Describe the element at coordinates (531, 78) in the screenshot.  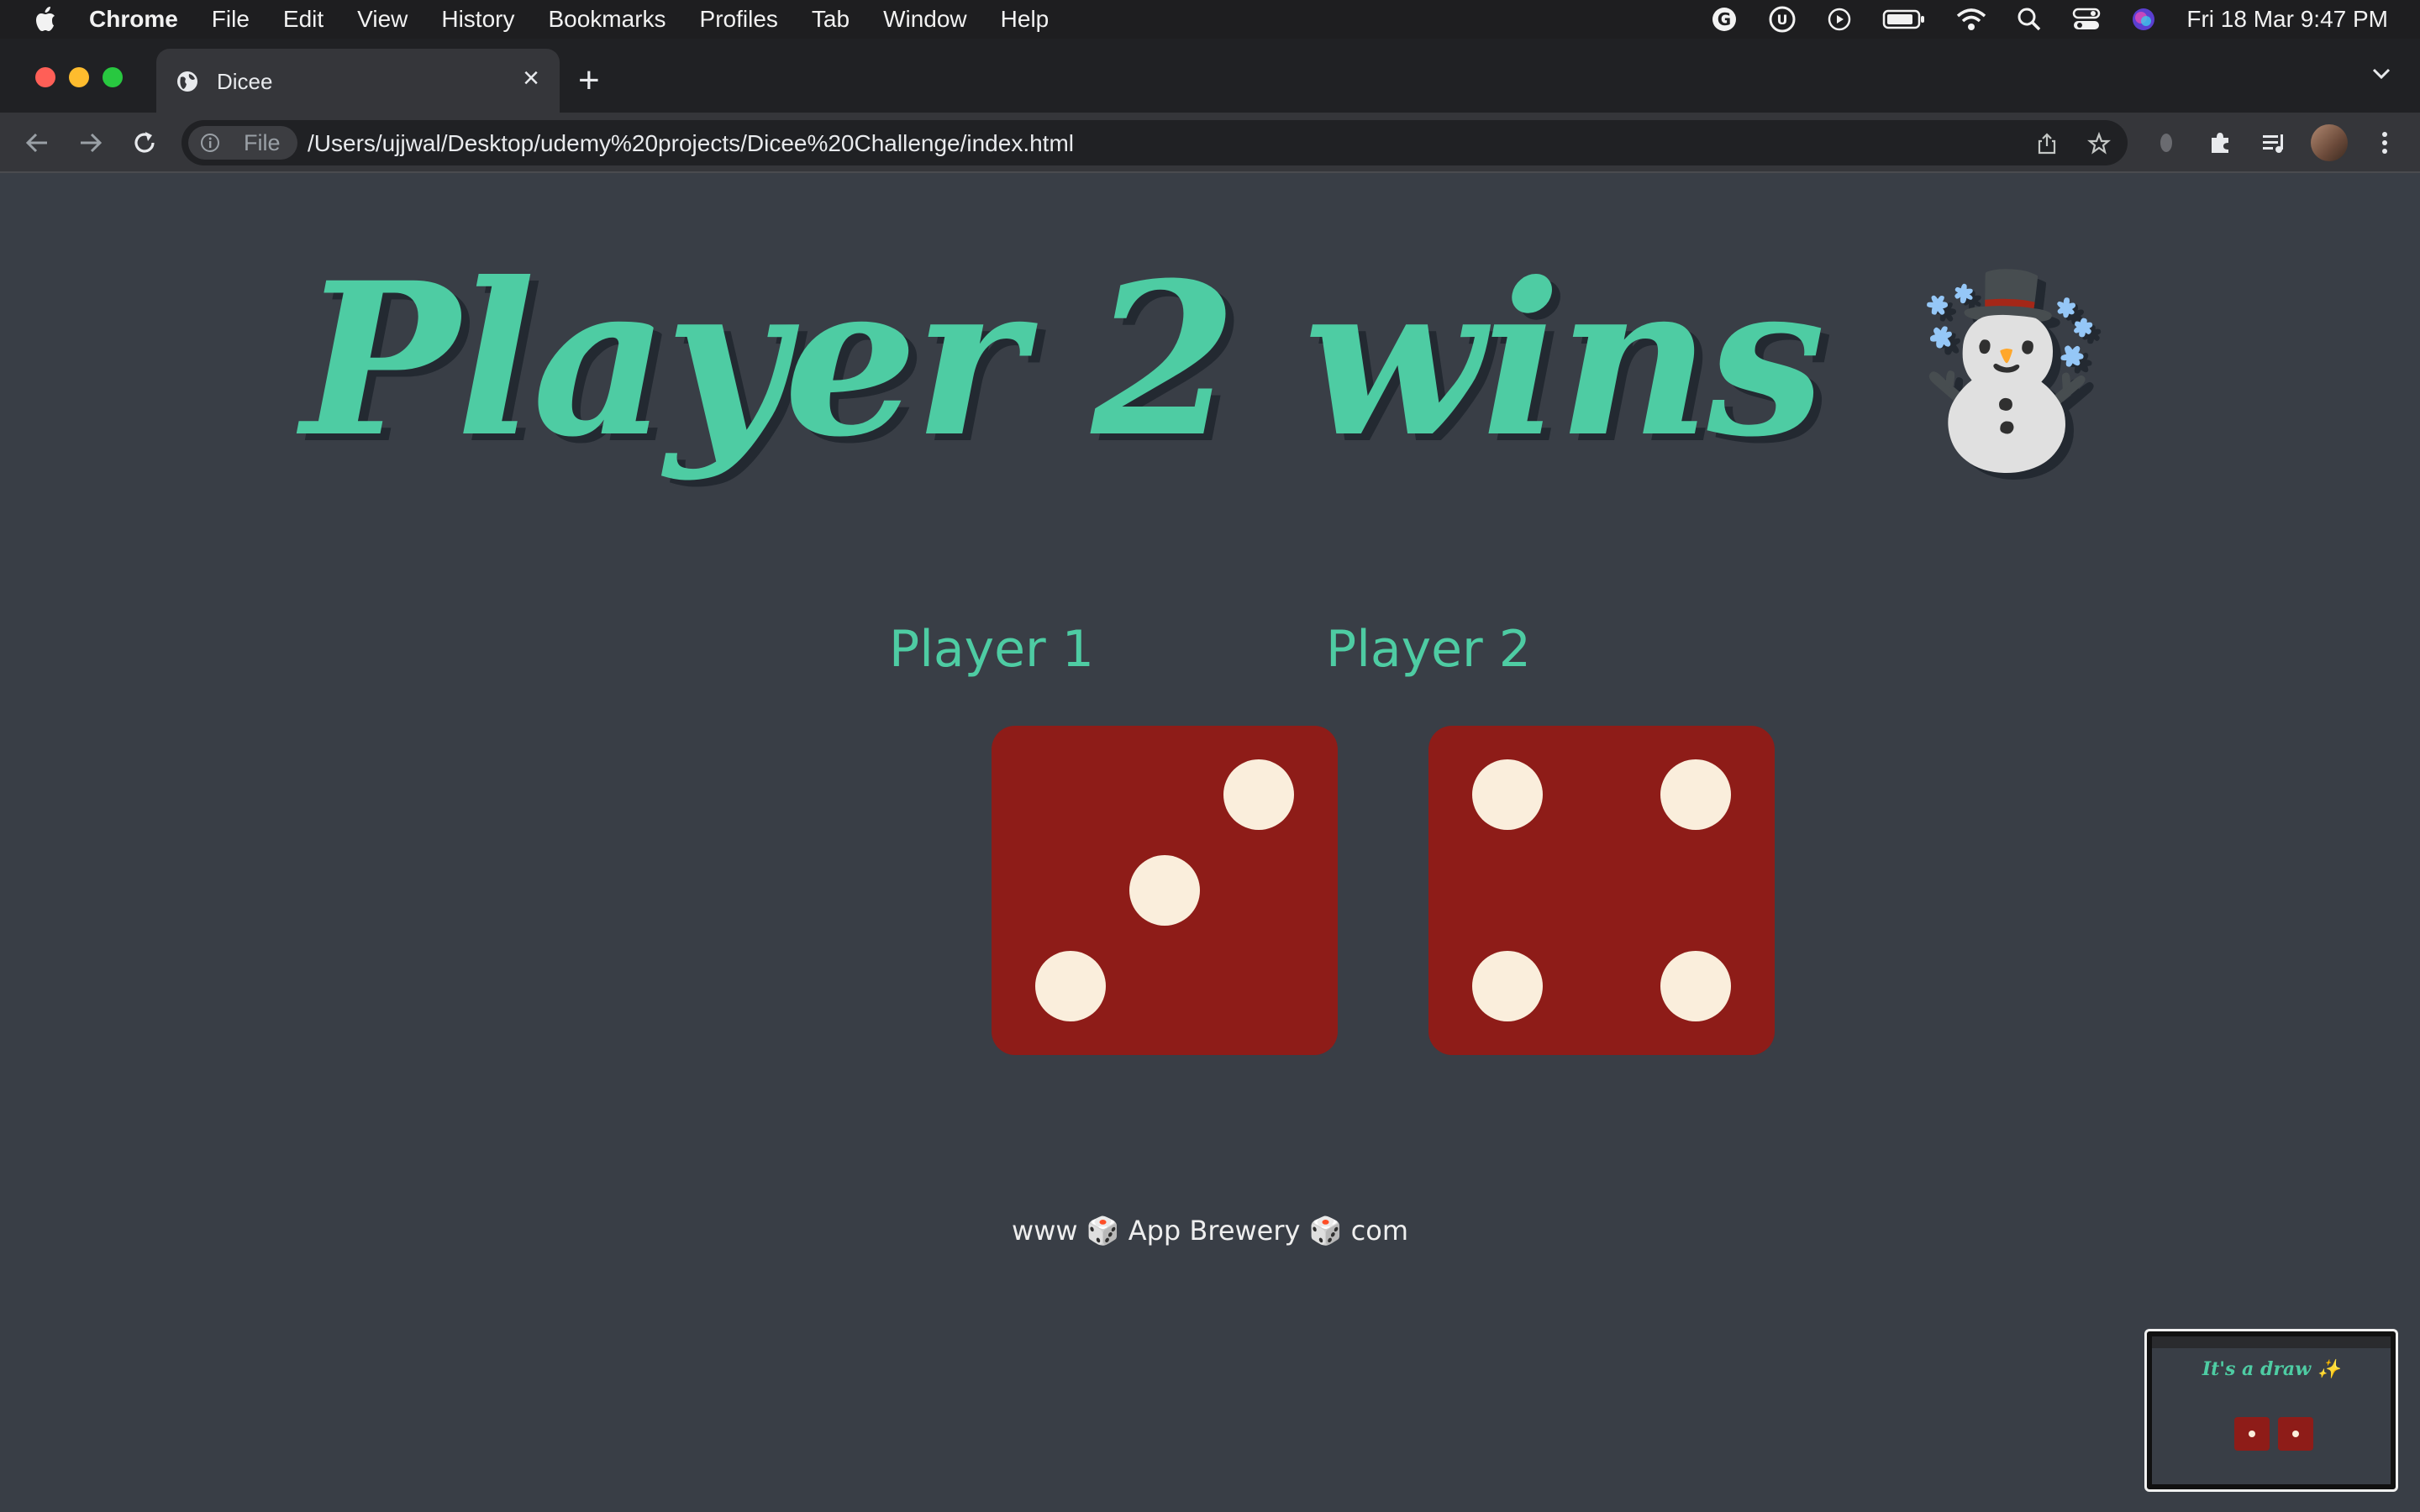
I see `tab-close-button: ×` at that location.